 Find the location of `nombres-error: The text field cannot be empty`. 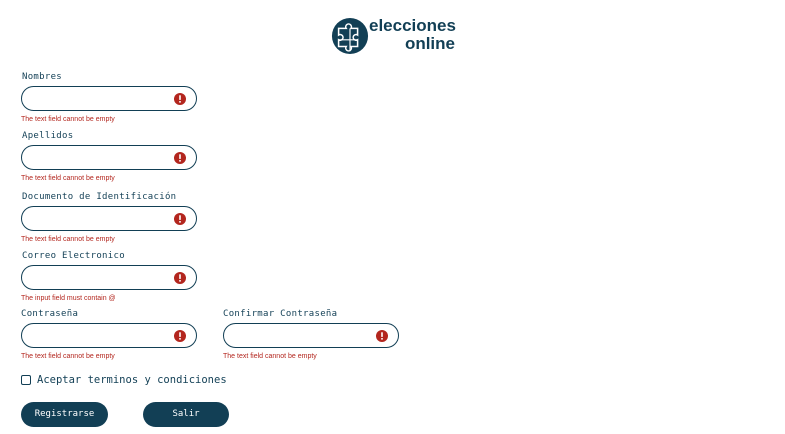

nombres-error: The text field cannot be empty is located at coordinates (68, 119).